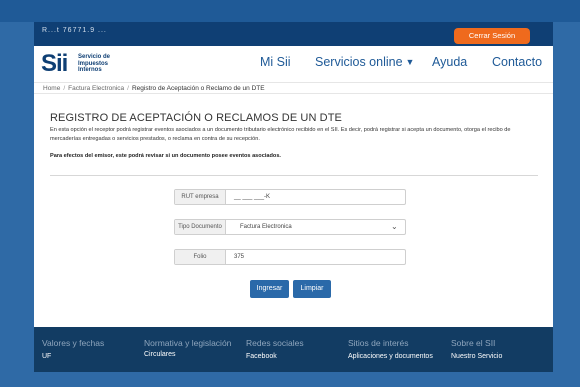  What do you see at coordinates (359, 62) in the screenshot?
I see `nav-servicios-label: Servicios online` at bounding box center [359, 62].